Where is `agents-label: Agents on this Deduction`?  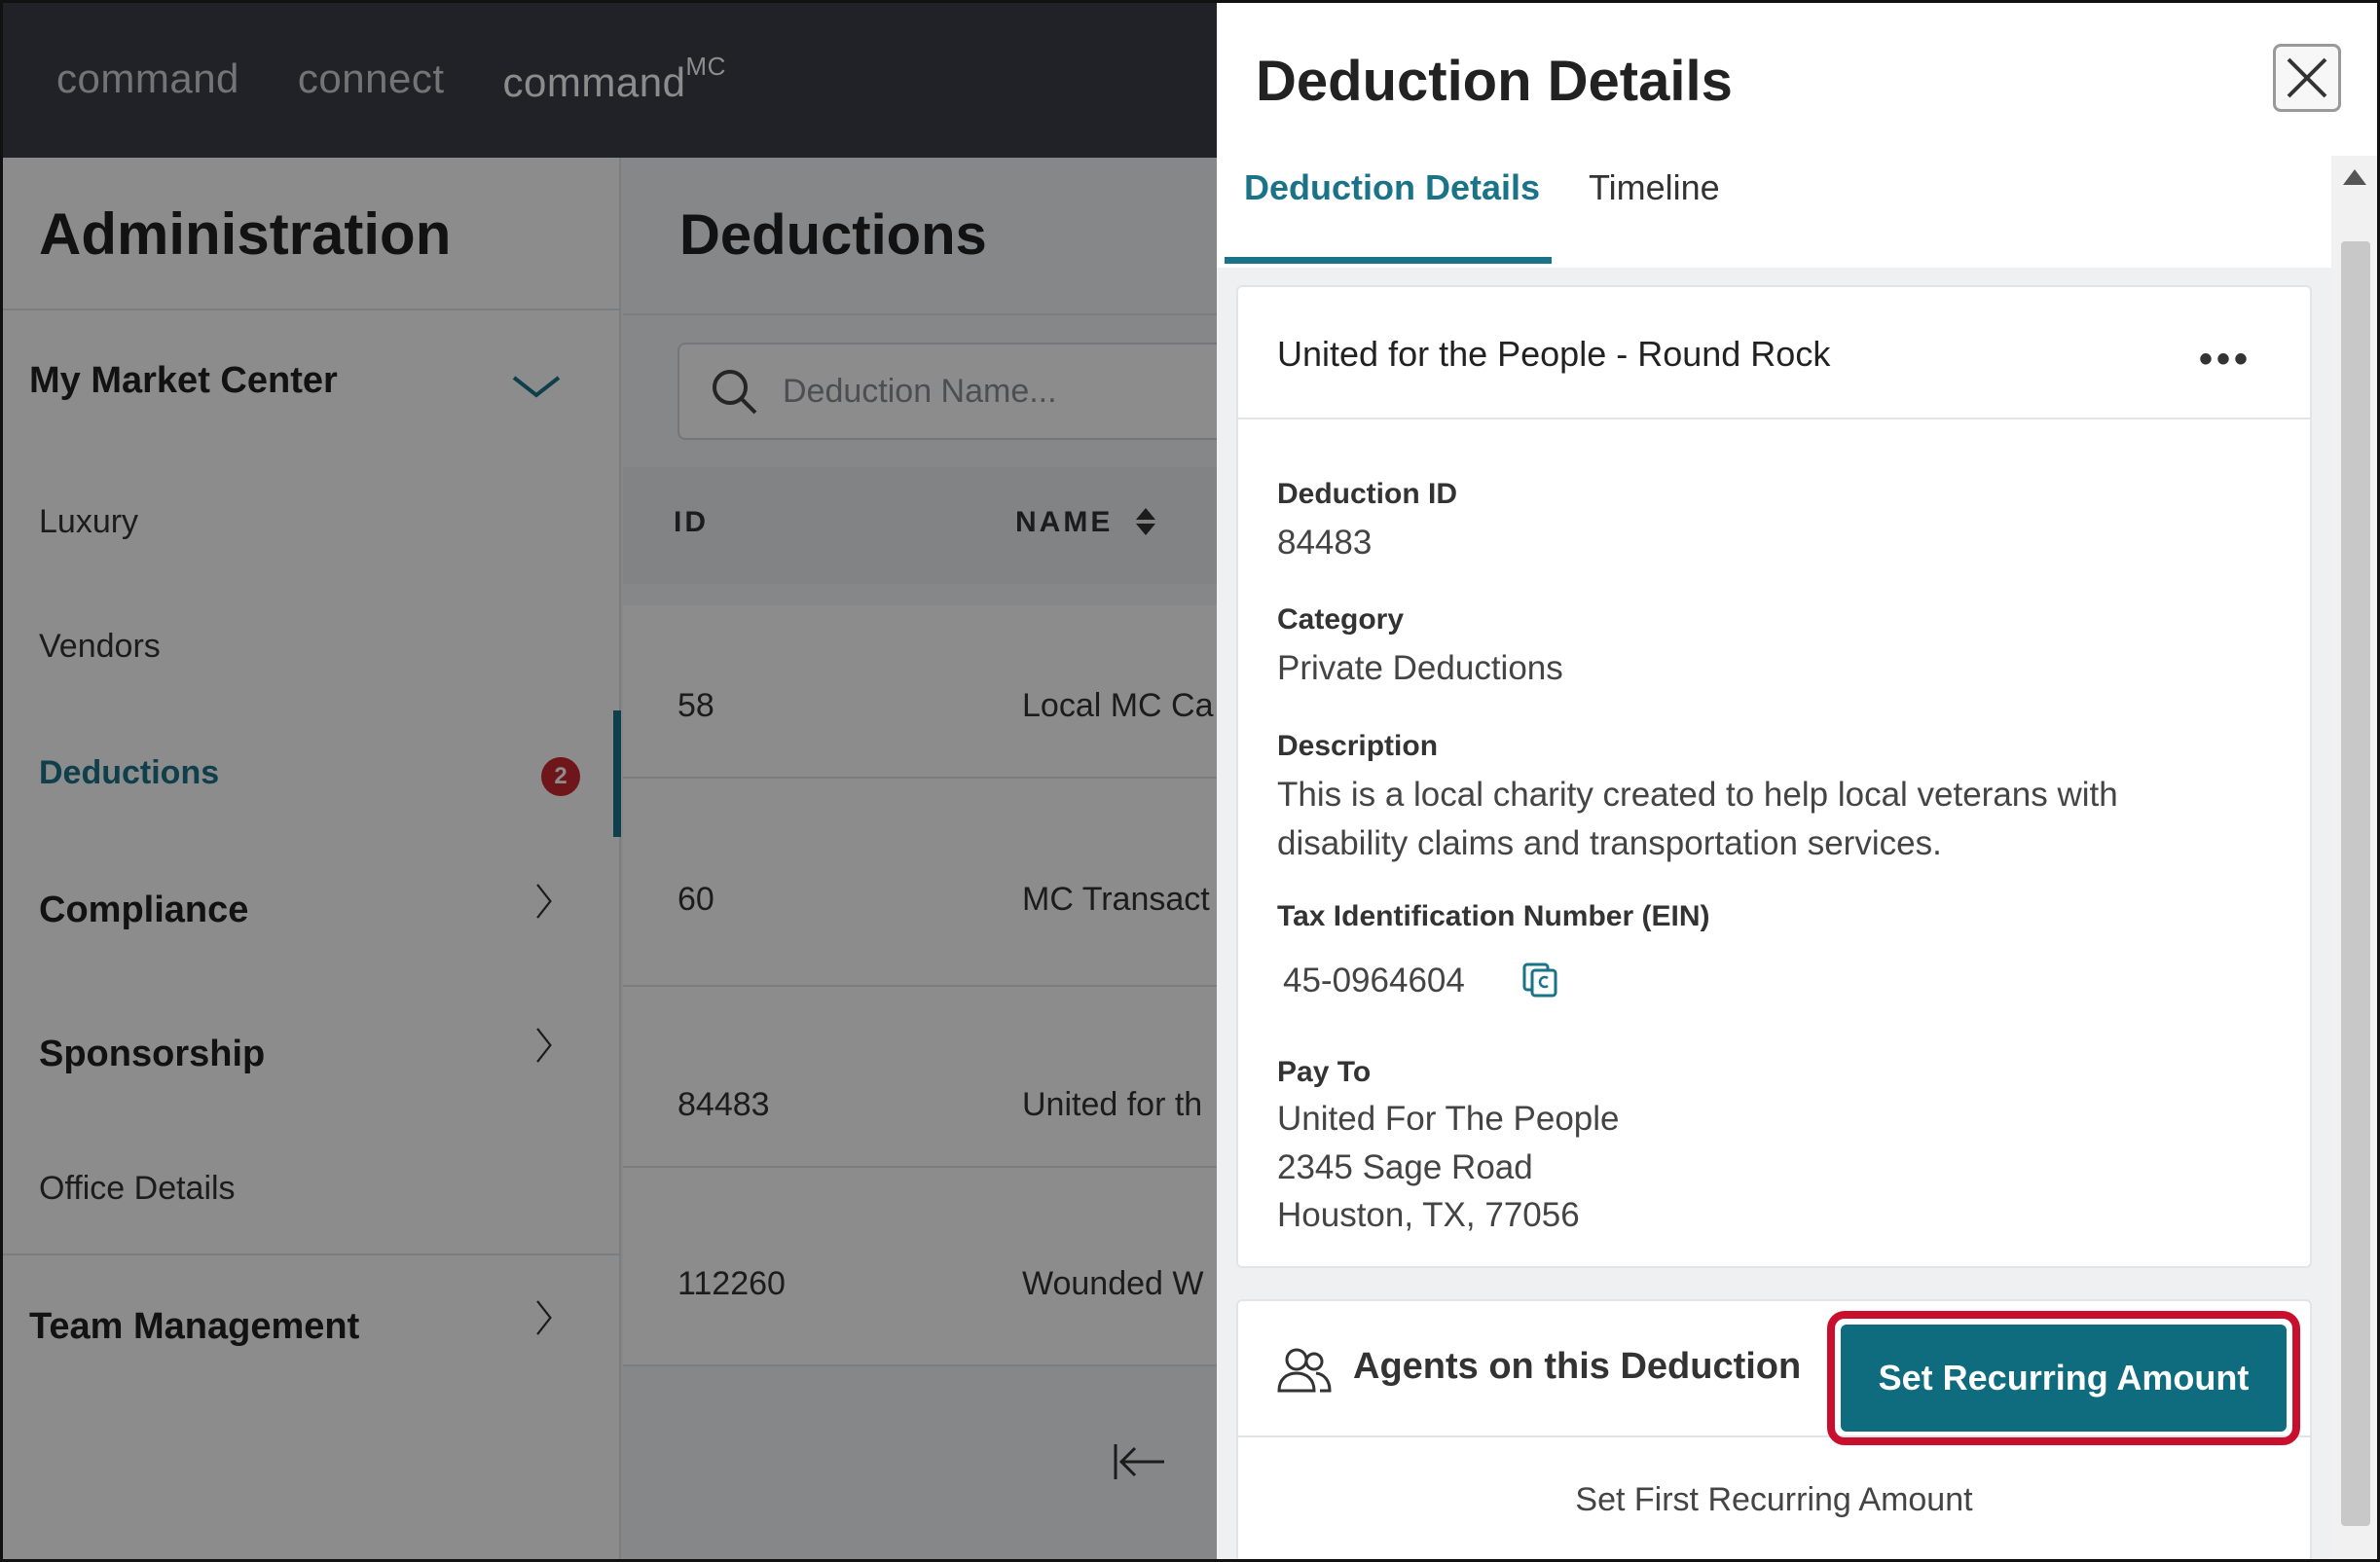 agents-label: Agents on this Deduction is located at coordinates (1577, 1366).